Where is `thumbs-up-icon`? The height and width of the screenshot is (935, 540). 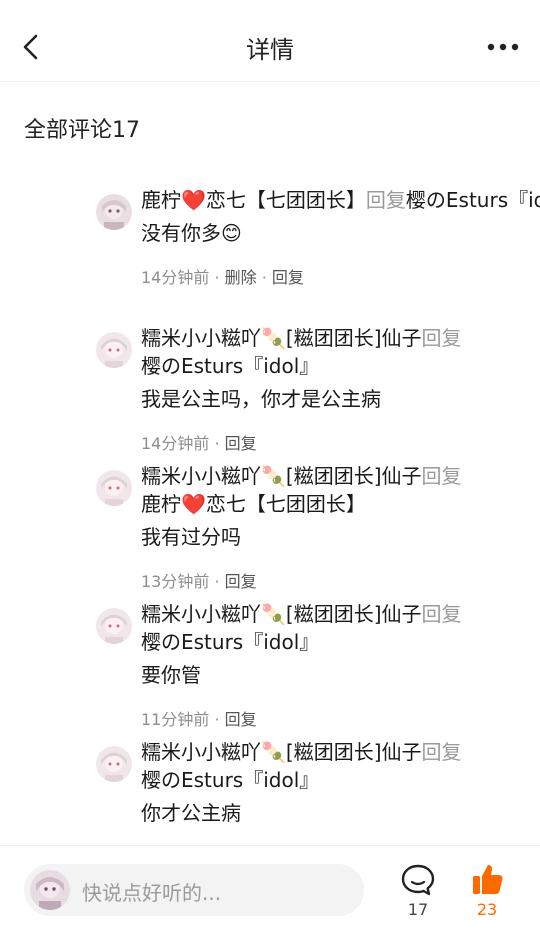 thumbs-up-icon is located at coordinates (488, 879).